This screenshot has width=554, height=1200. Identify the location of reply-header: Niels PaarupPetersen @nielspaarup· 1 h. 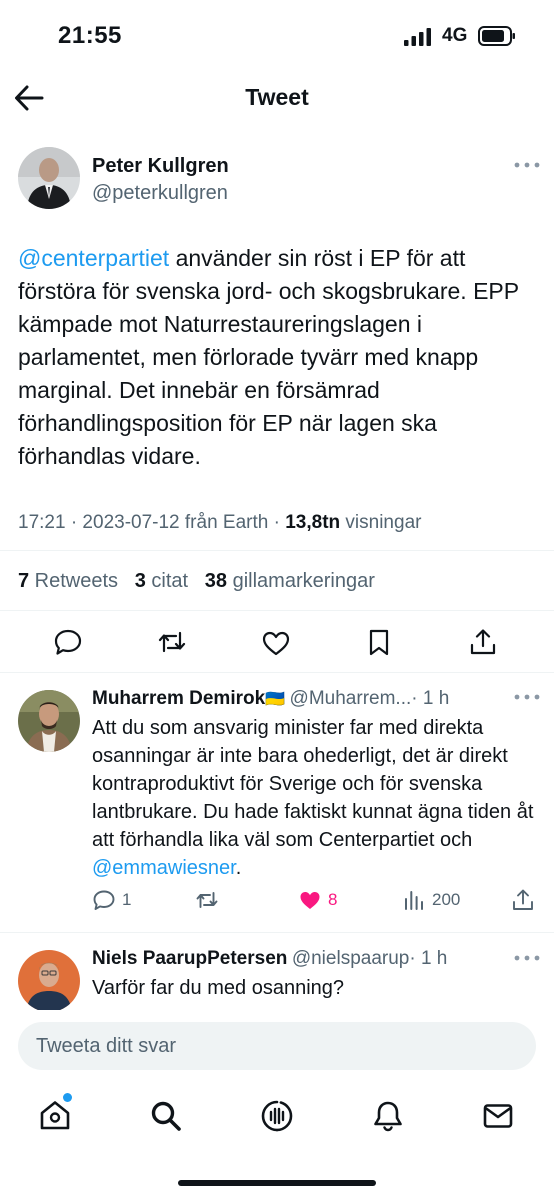
(292, 959).